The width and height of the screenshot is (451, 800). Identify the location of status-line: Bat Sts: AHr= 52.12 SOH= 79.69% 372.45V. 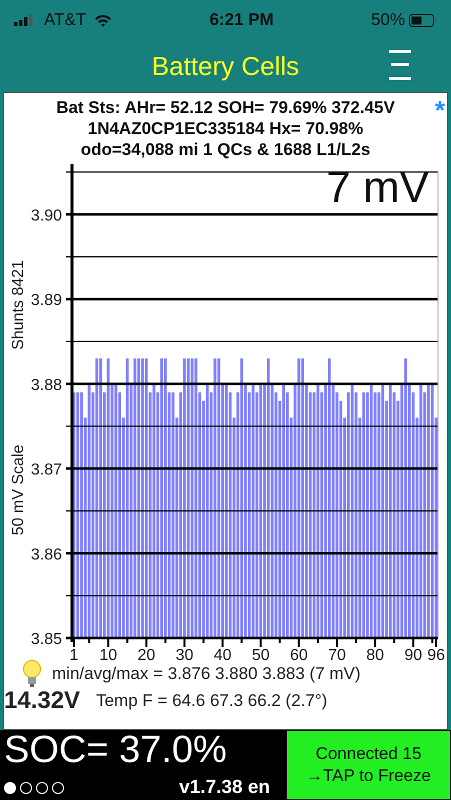
(225, 107).